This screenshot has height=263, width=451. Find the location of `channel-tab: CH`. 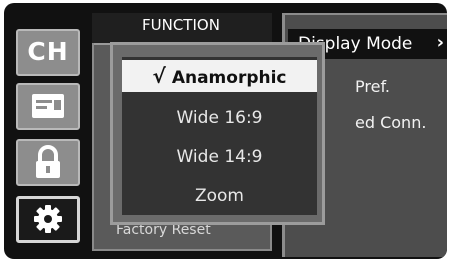

channel-tab: CH is located at coordinates (48, 52).